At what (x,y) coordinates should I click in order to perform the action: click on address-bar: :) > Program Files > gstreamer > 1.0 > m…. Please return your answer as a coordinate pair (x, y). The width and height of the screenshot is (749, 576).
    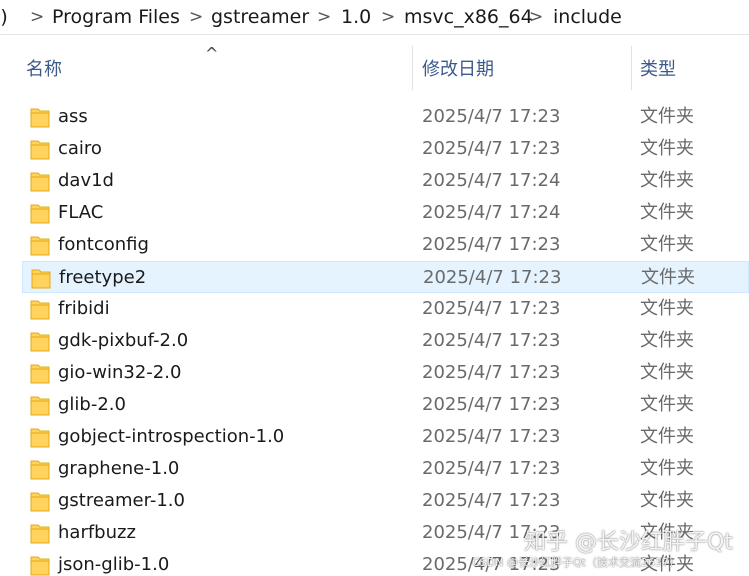
    Looking at the image, I should click on (374, 17).